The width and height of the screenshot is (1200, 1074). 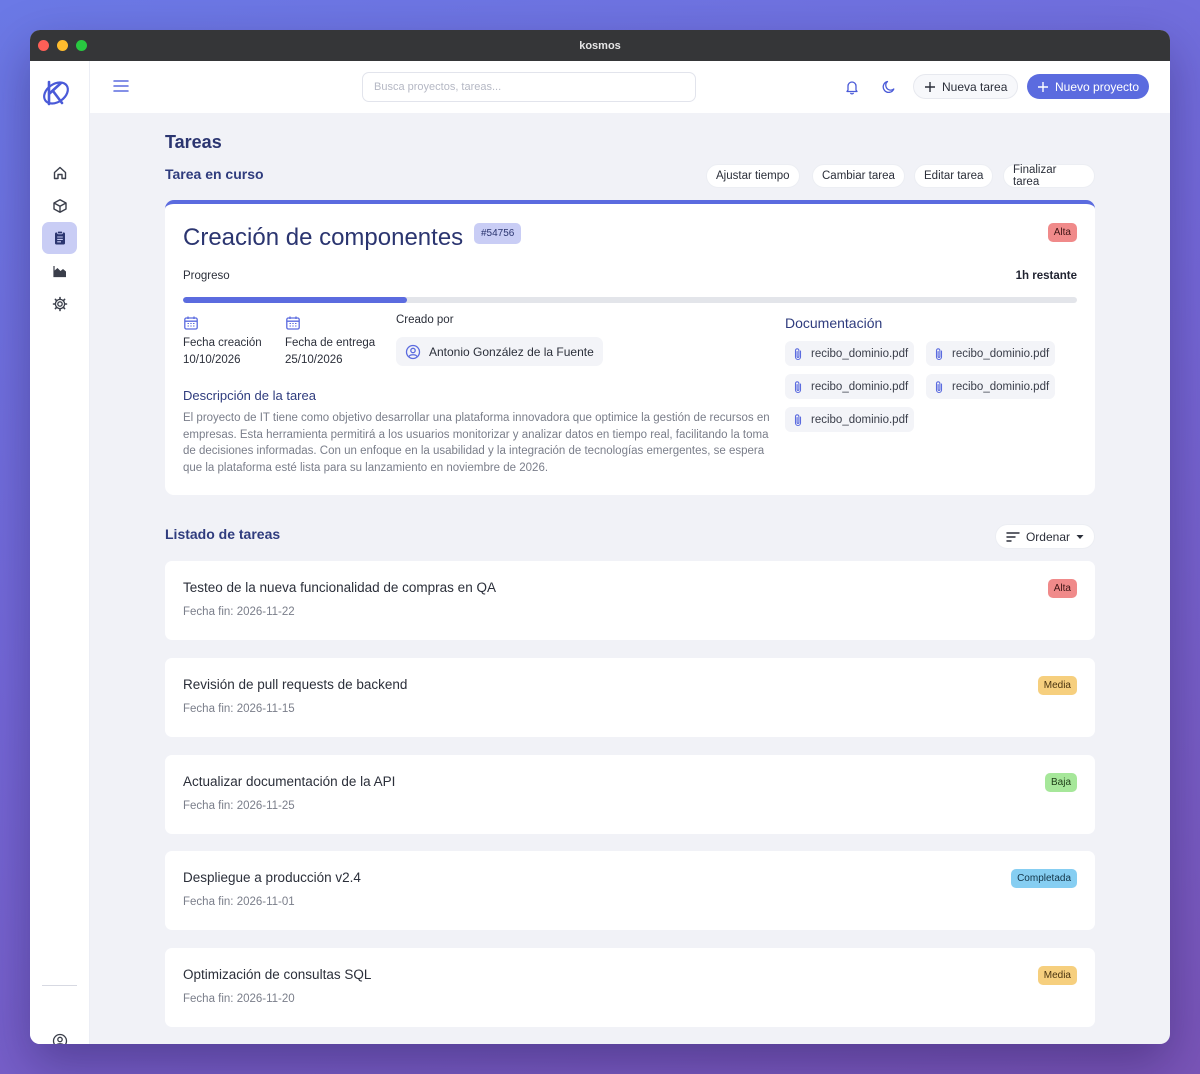 What do you see at coordinates (289, 781) in the screenshot?
I see `task-title: Actualizar documentación de la API` at bounding box center [289, 781].